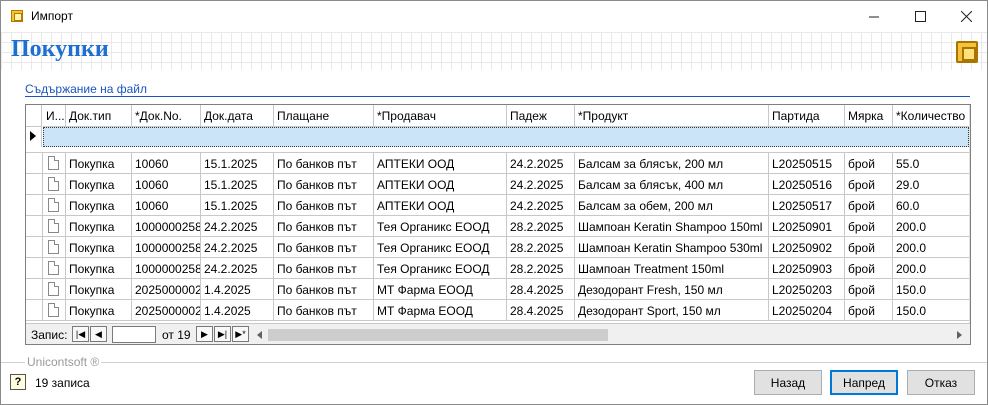  Describe the element at coordinates (166, 205) in the screenshot. I see `table-cell: 10060` at that location.